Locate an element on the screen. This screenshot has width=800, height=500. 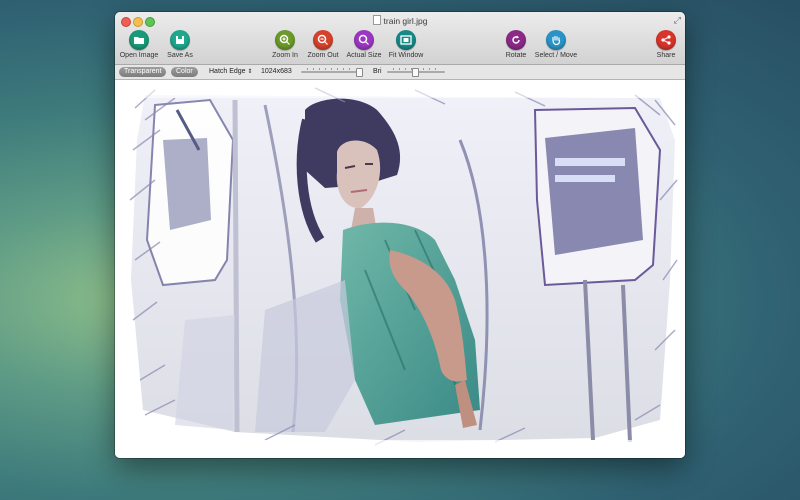
color-toggle: Color is located at coordinates (184, 72).